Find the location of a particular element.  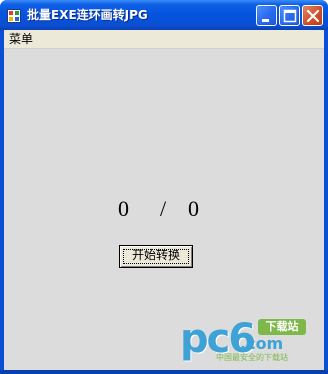

window-title: 批量EXE连环画转JPG is located at coordinates (87, 15).